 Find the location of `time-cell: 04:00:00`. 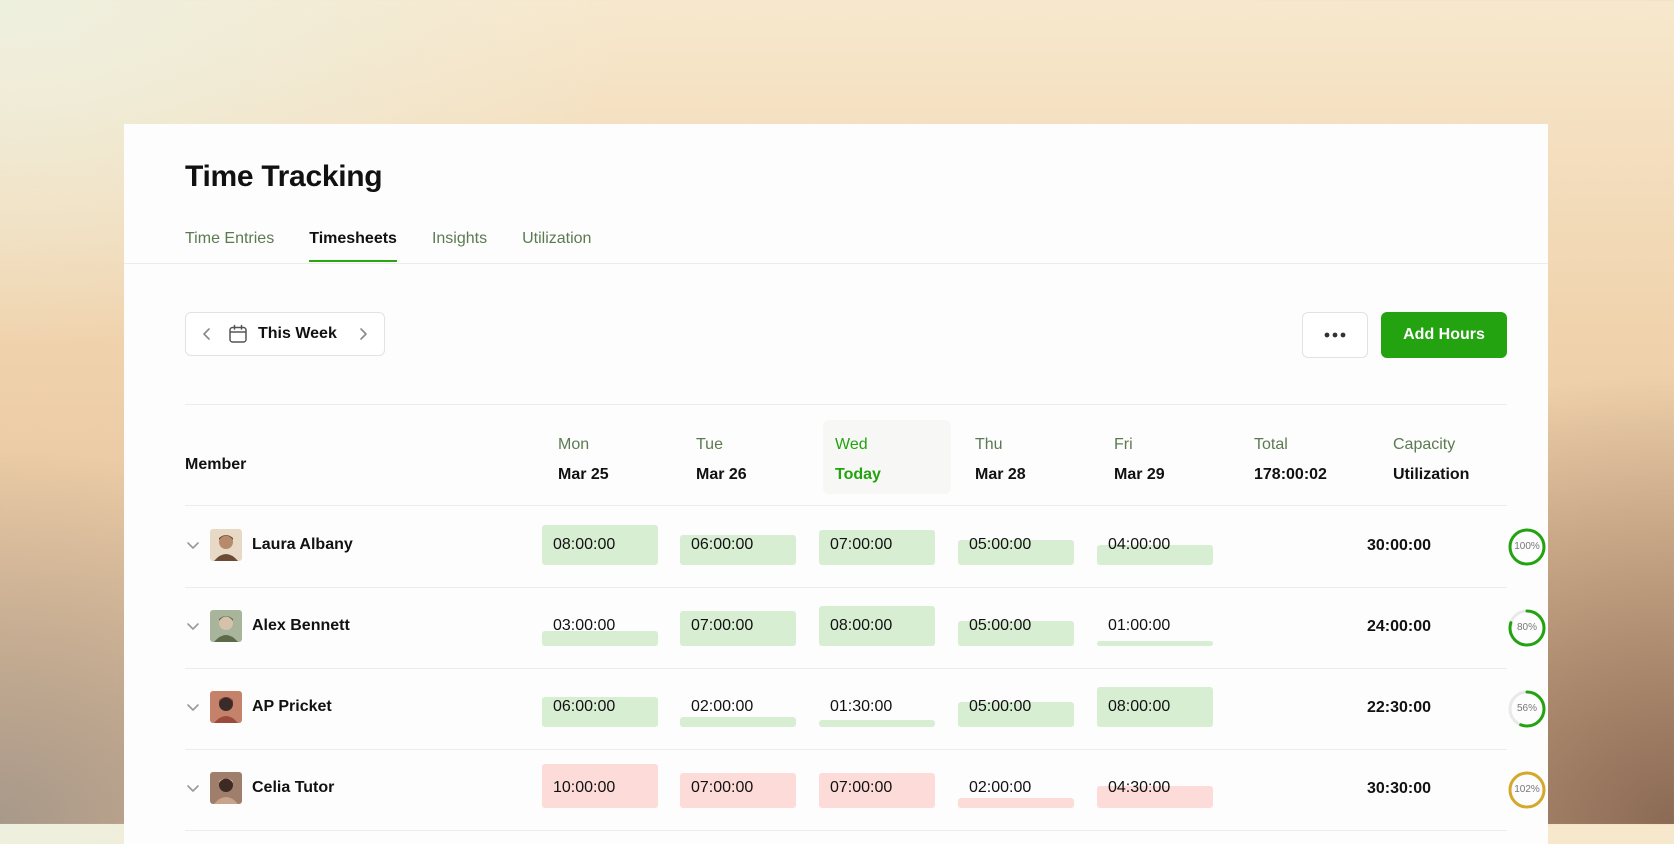

time-cell: 04:00:00 is located at coordinates (1155, 545).